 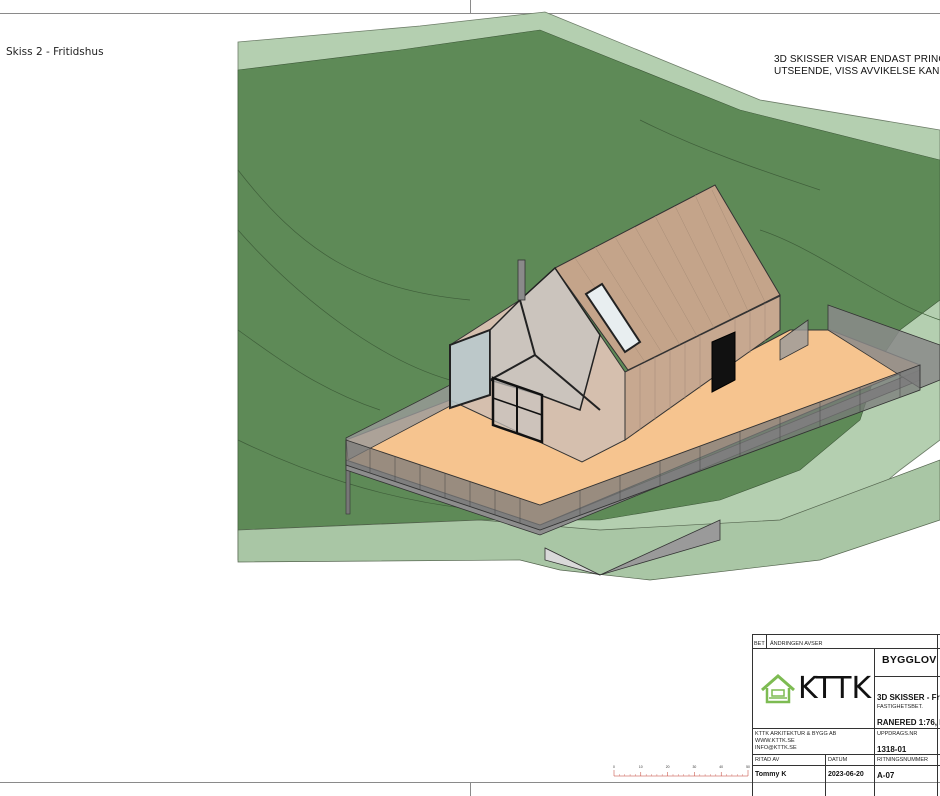 I want to click on tb-border-top, so click(x=846, y=634).